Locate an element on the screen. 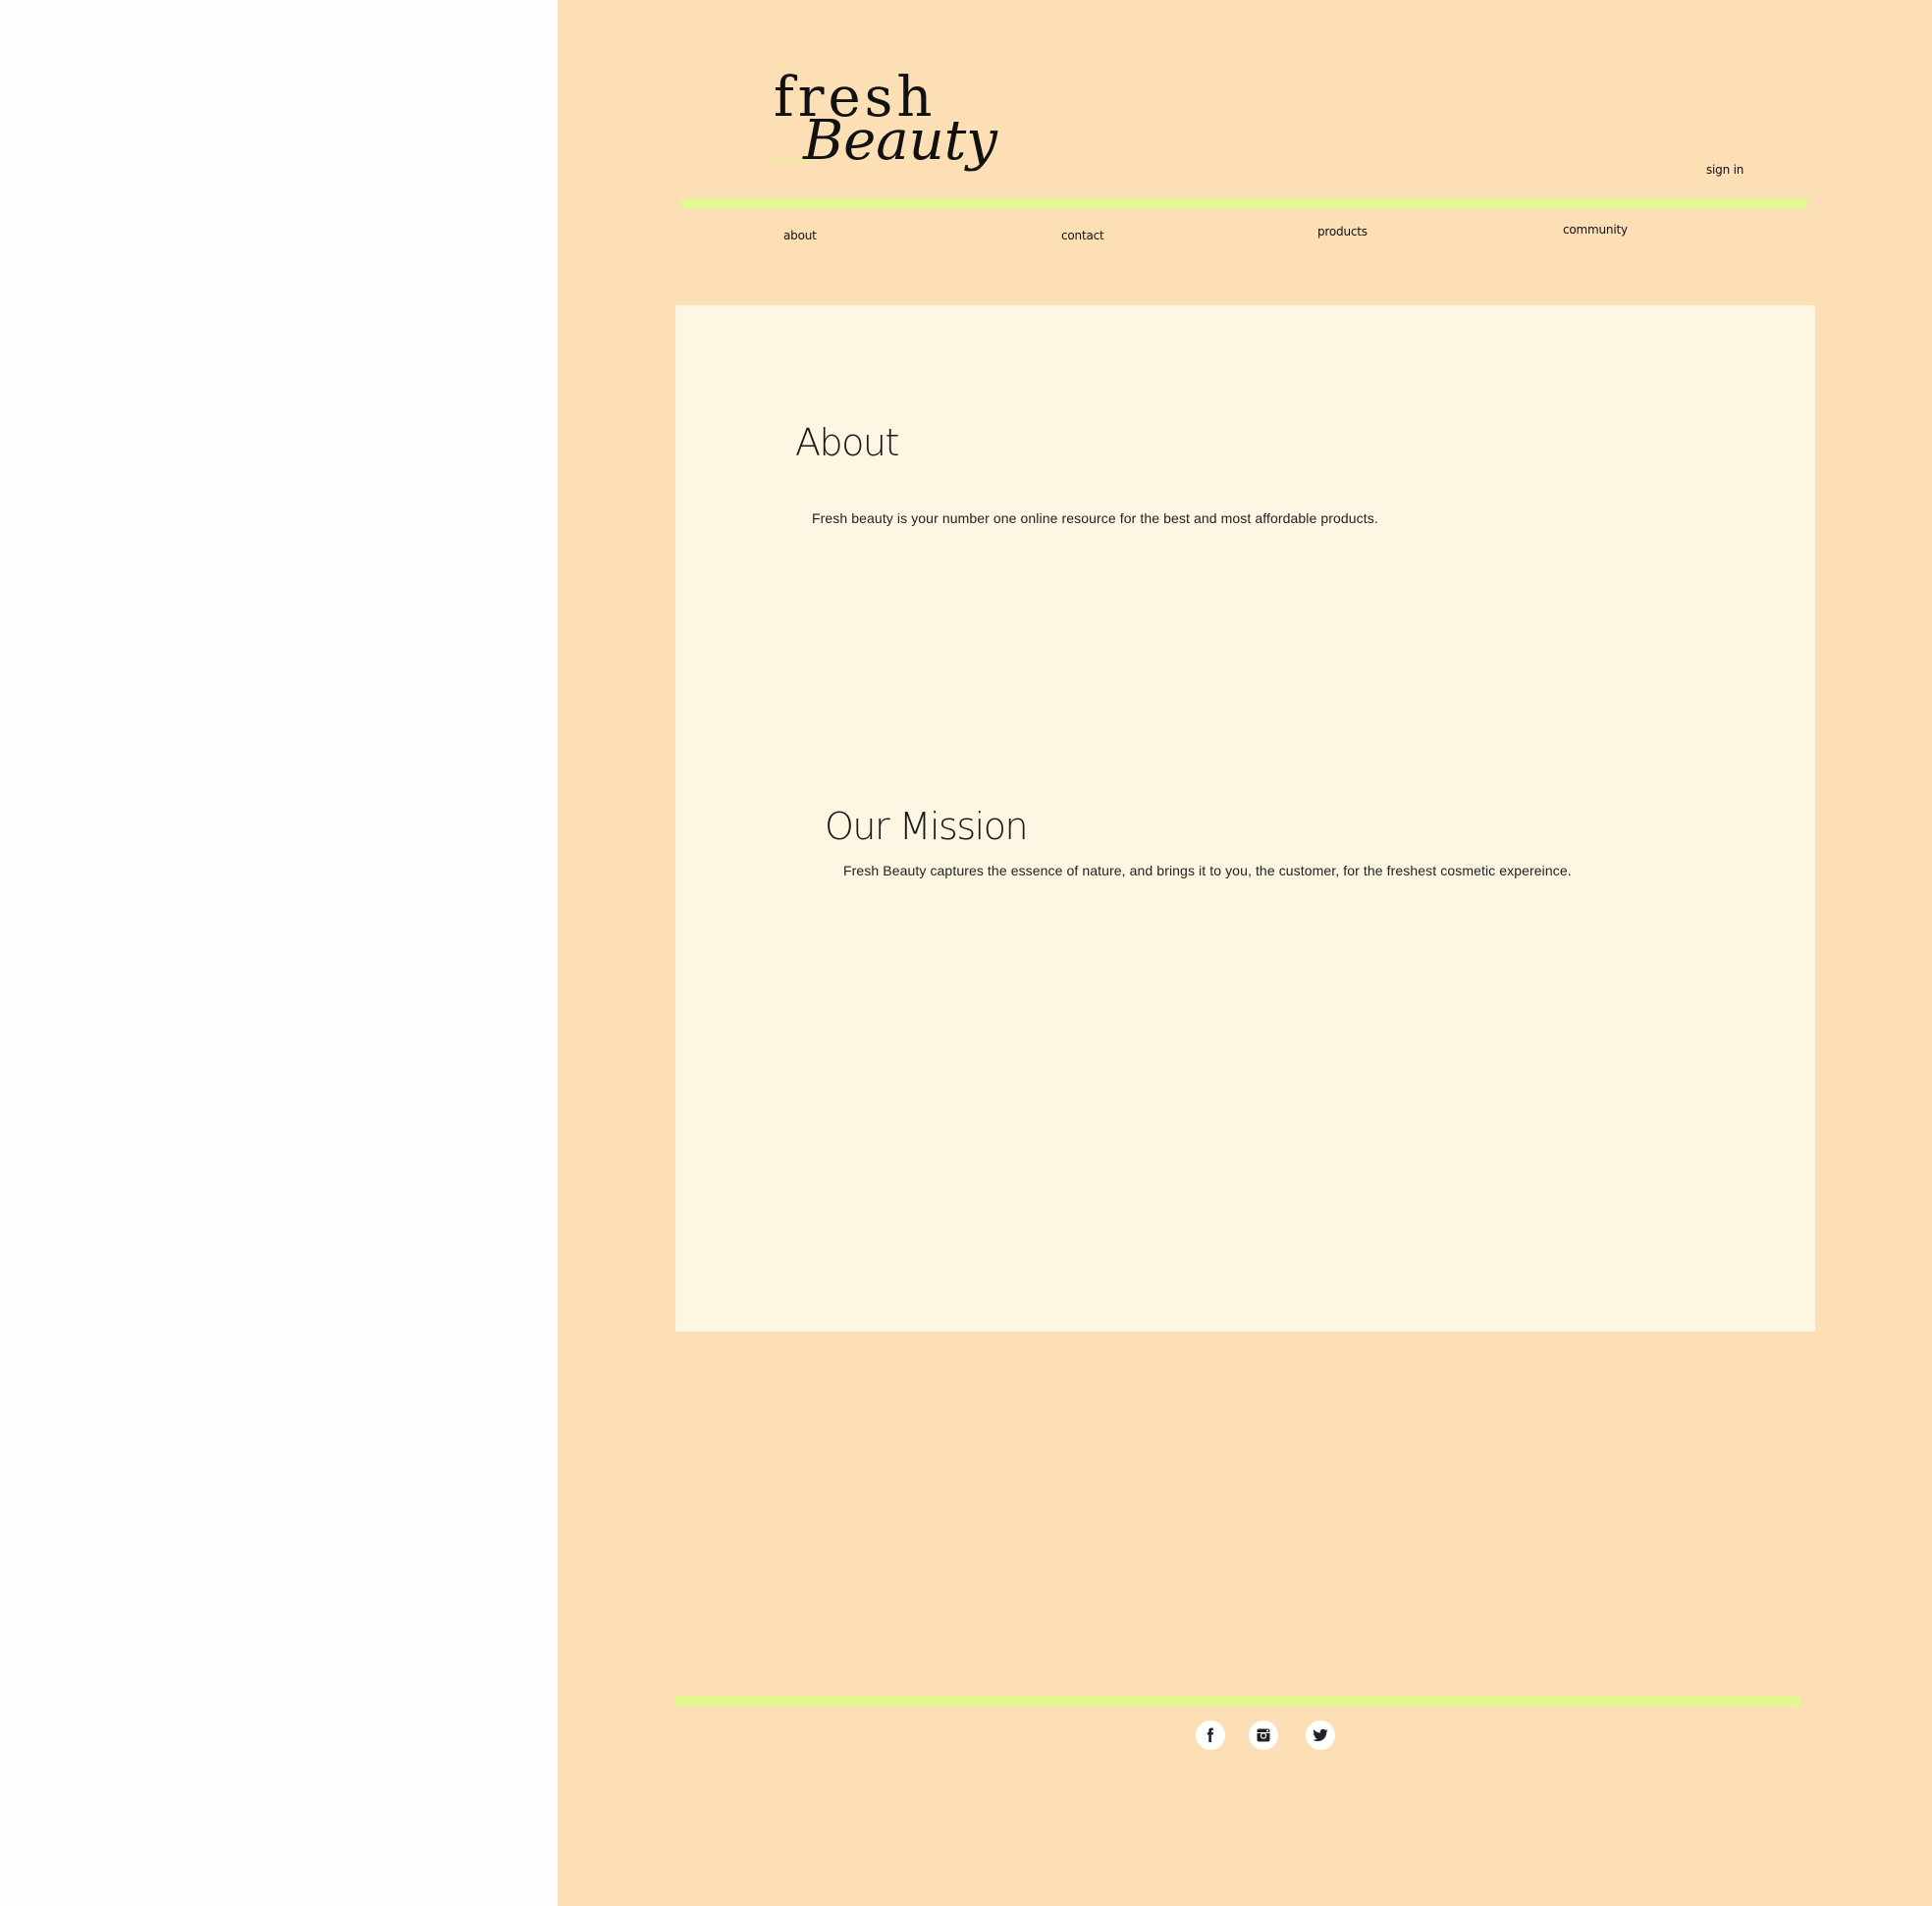 The width and height of the screenshot is (1932, 1906). twitter-icon is located at coordinates (1320, 1735).